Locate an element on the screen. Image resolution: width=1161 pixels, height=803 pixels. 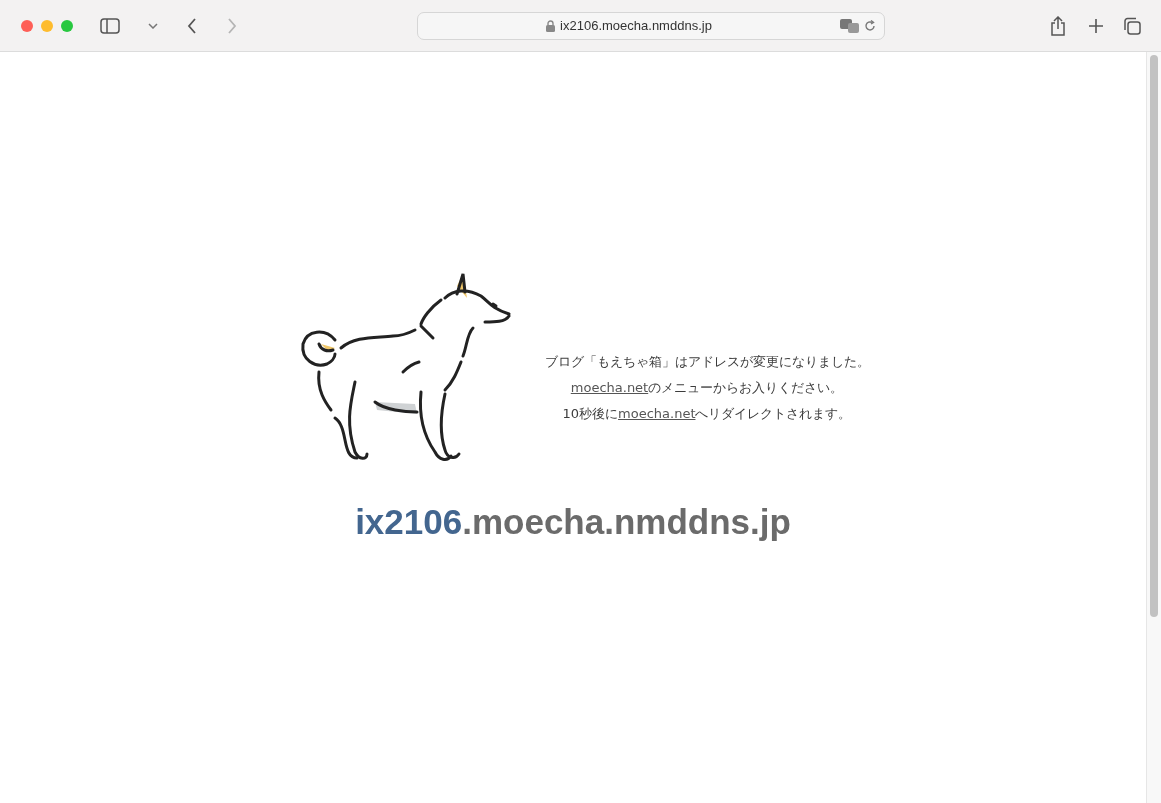
url-text: ix2106.moecha.nmddns.jp is located at coordinates (636, 25).